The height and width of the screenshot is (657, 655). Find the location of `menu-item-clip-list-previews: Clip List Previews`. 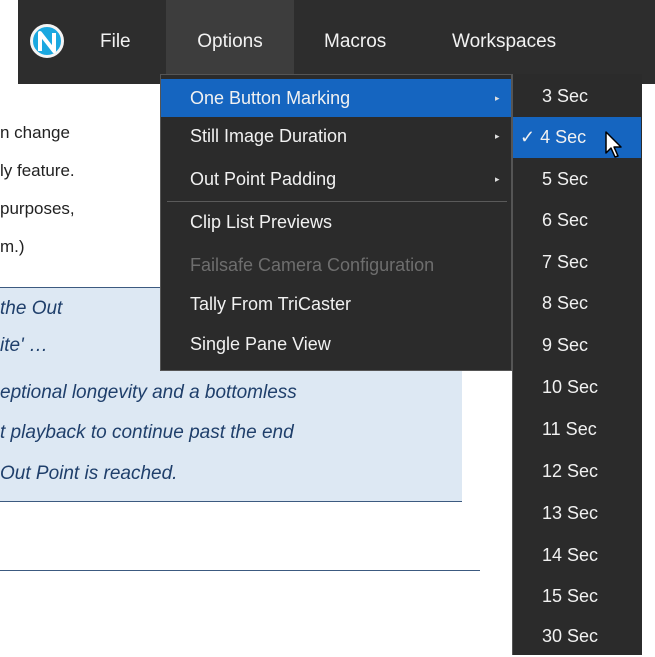

menu-item-clip-list-previews: Clip List Previews is located at coordinates (336, 222).